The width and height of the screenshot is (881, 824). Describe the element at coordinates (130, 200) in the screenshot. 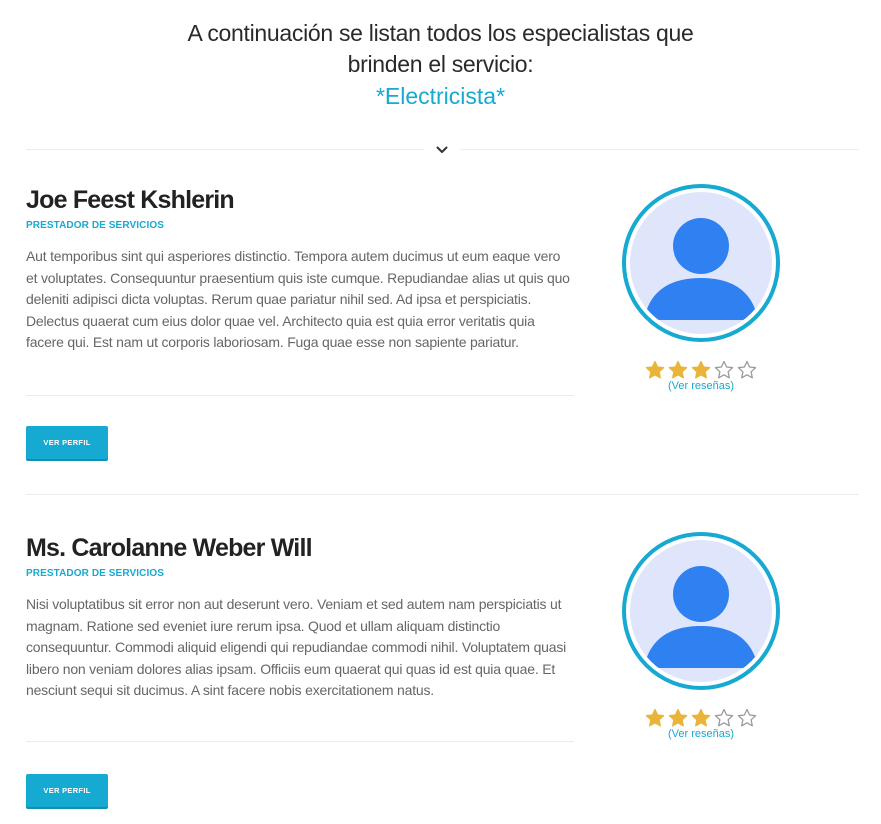

I see `specialist-name: Joe Feest Kshlerin` at that location.